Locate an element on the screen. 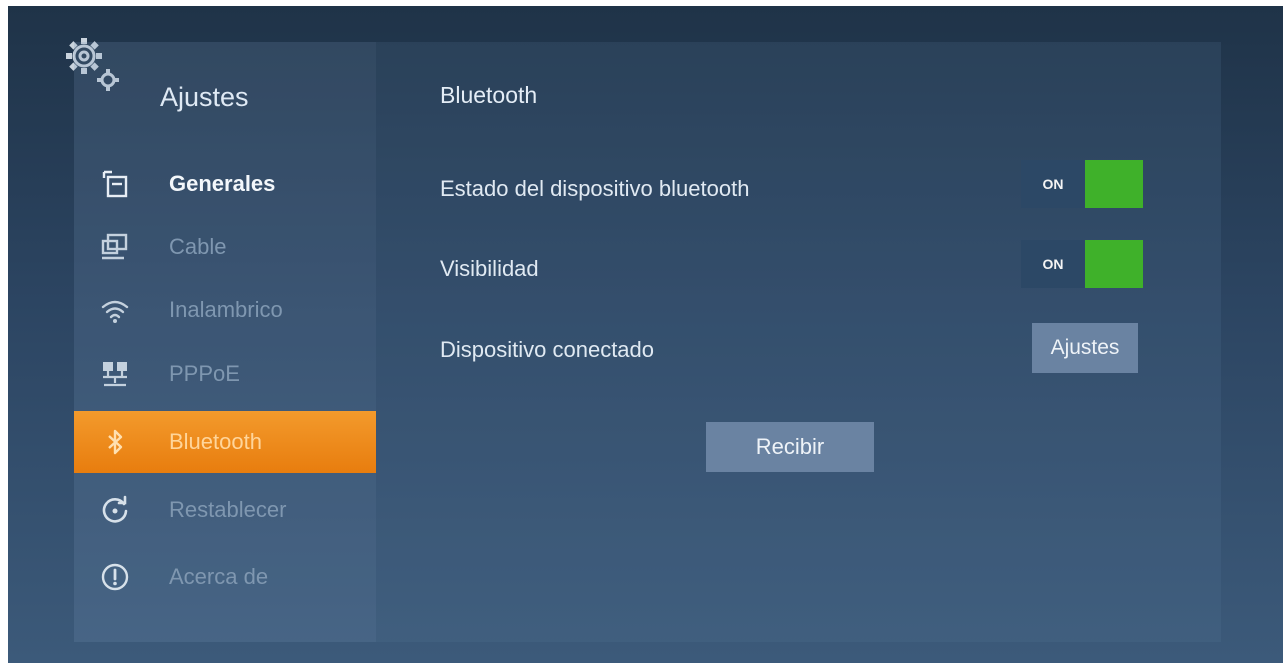 Image resolution: width=1285 pixels, height=667 pixels. page-title: Bluetooth is located at coordinates (489, 95).